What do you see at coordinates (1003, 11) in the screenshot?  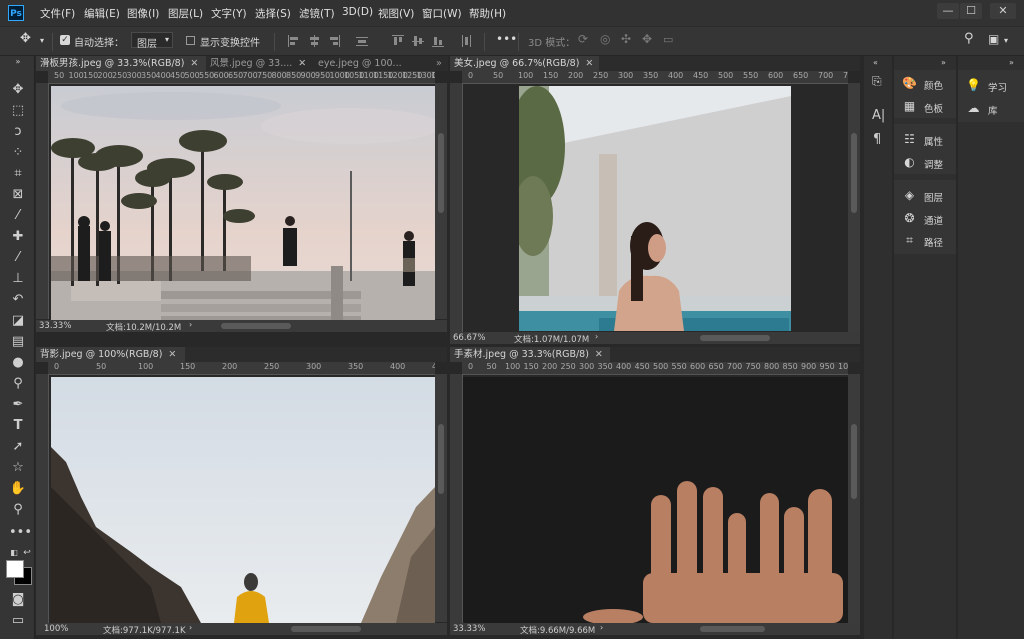 I see `close-button: ✕` at bounding box center [1003, 11].